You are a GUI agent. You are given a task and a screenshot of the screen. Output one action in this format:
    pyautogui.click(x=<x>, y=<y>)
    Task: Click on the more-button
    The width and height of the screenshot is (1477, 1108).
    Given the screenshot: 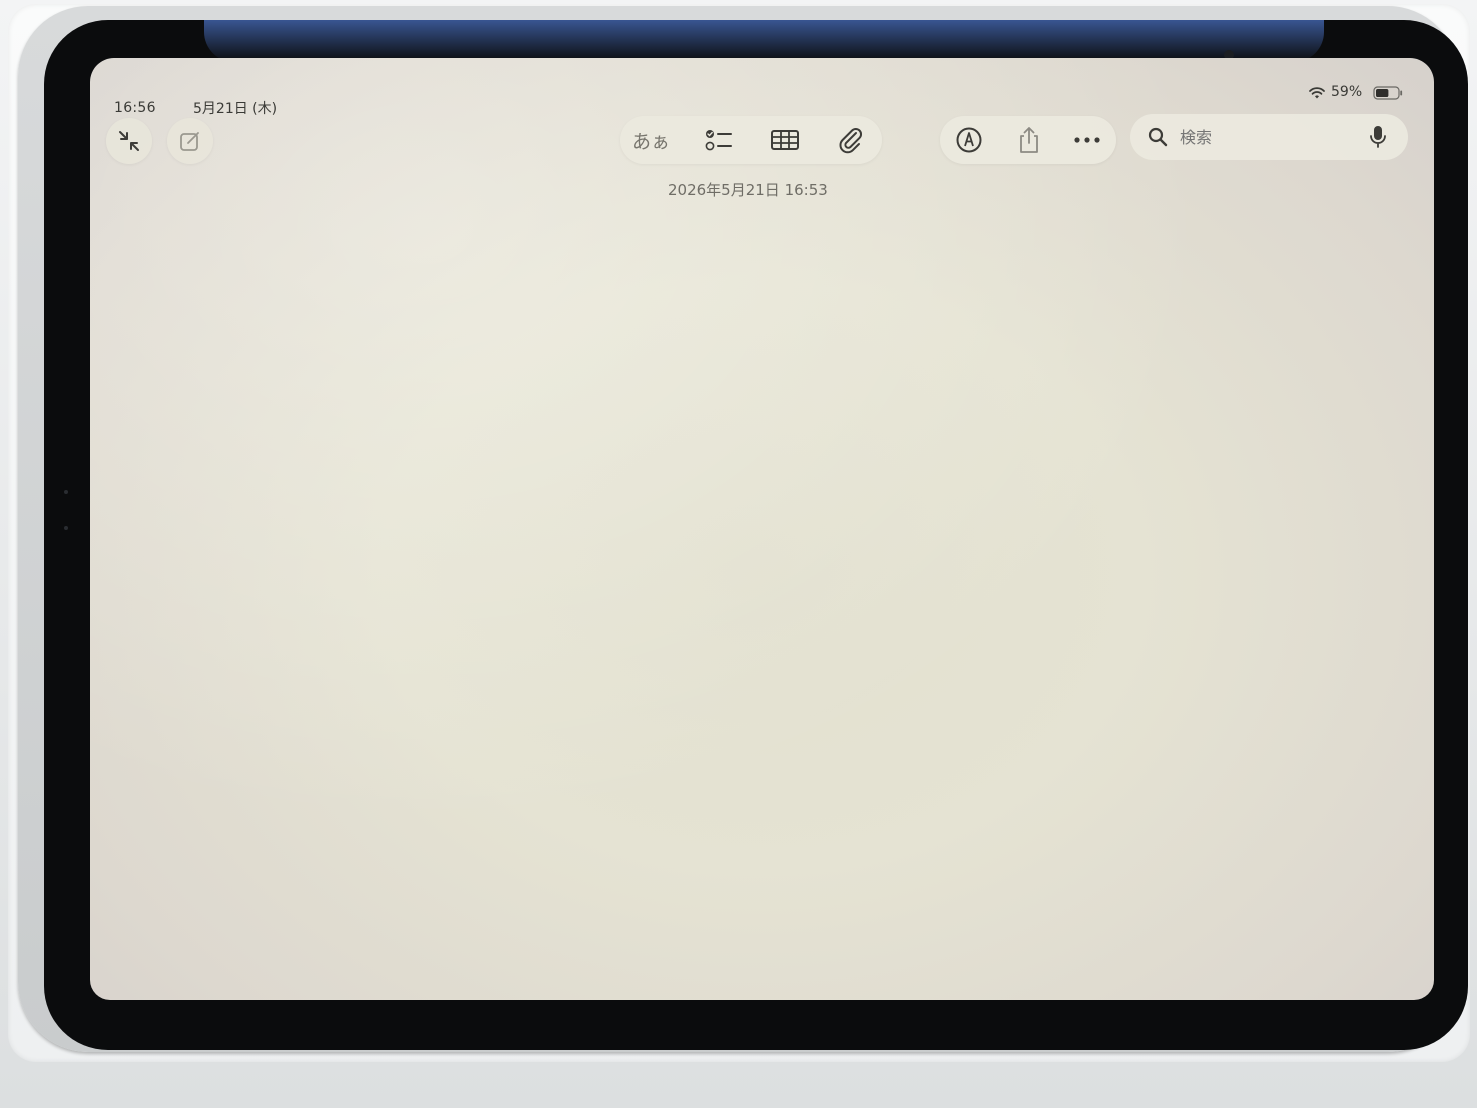 What is the action you would take?
    pyautogui.click(x=1087, y=140)
    